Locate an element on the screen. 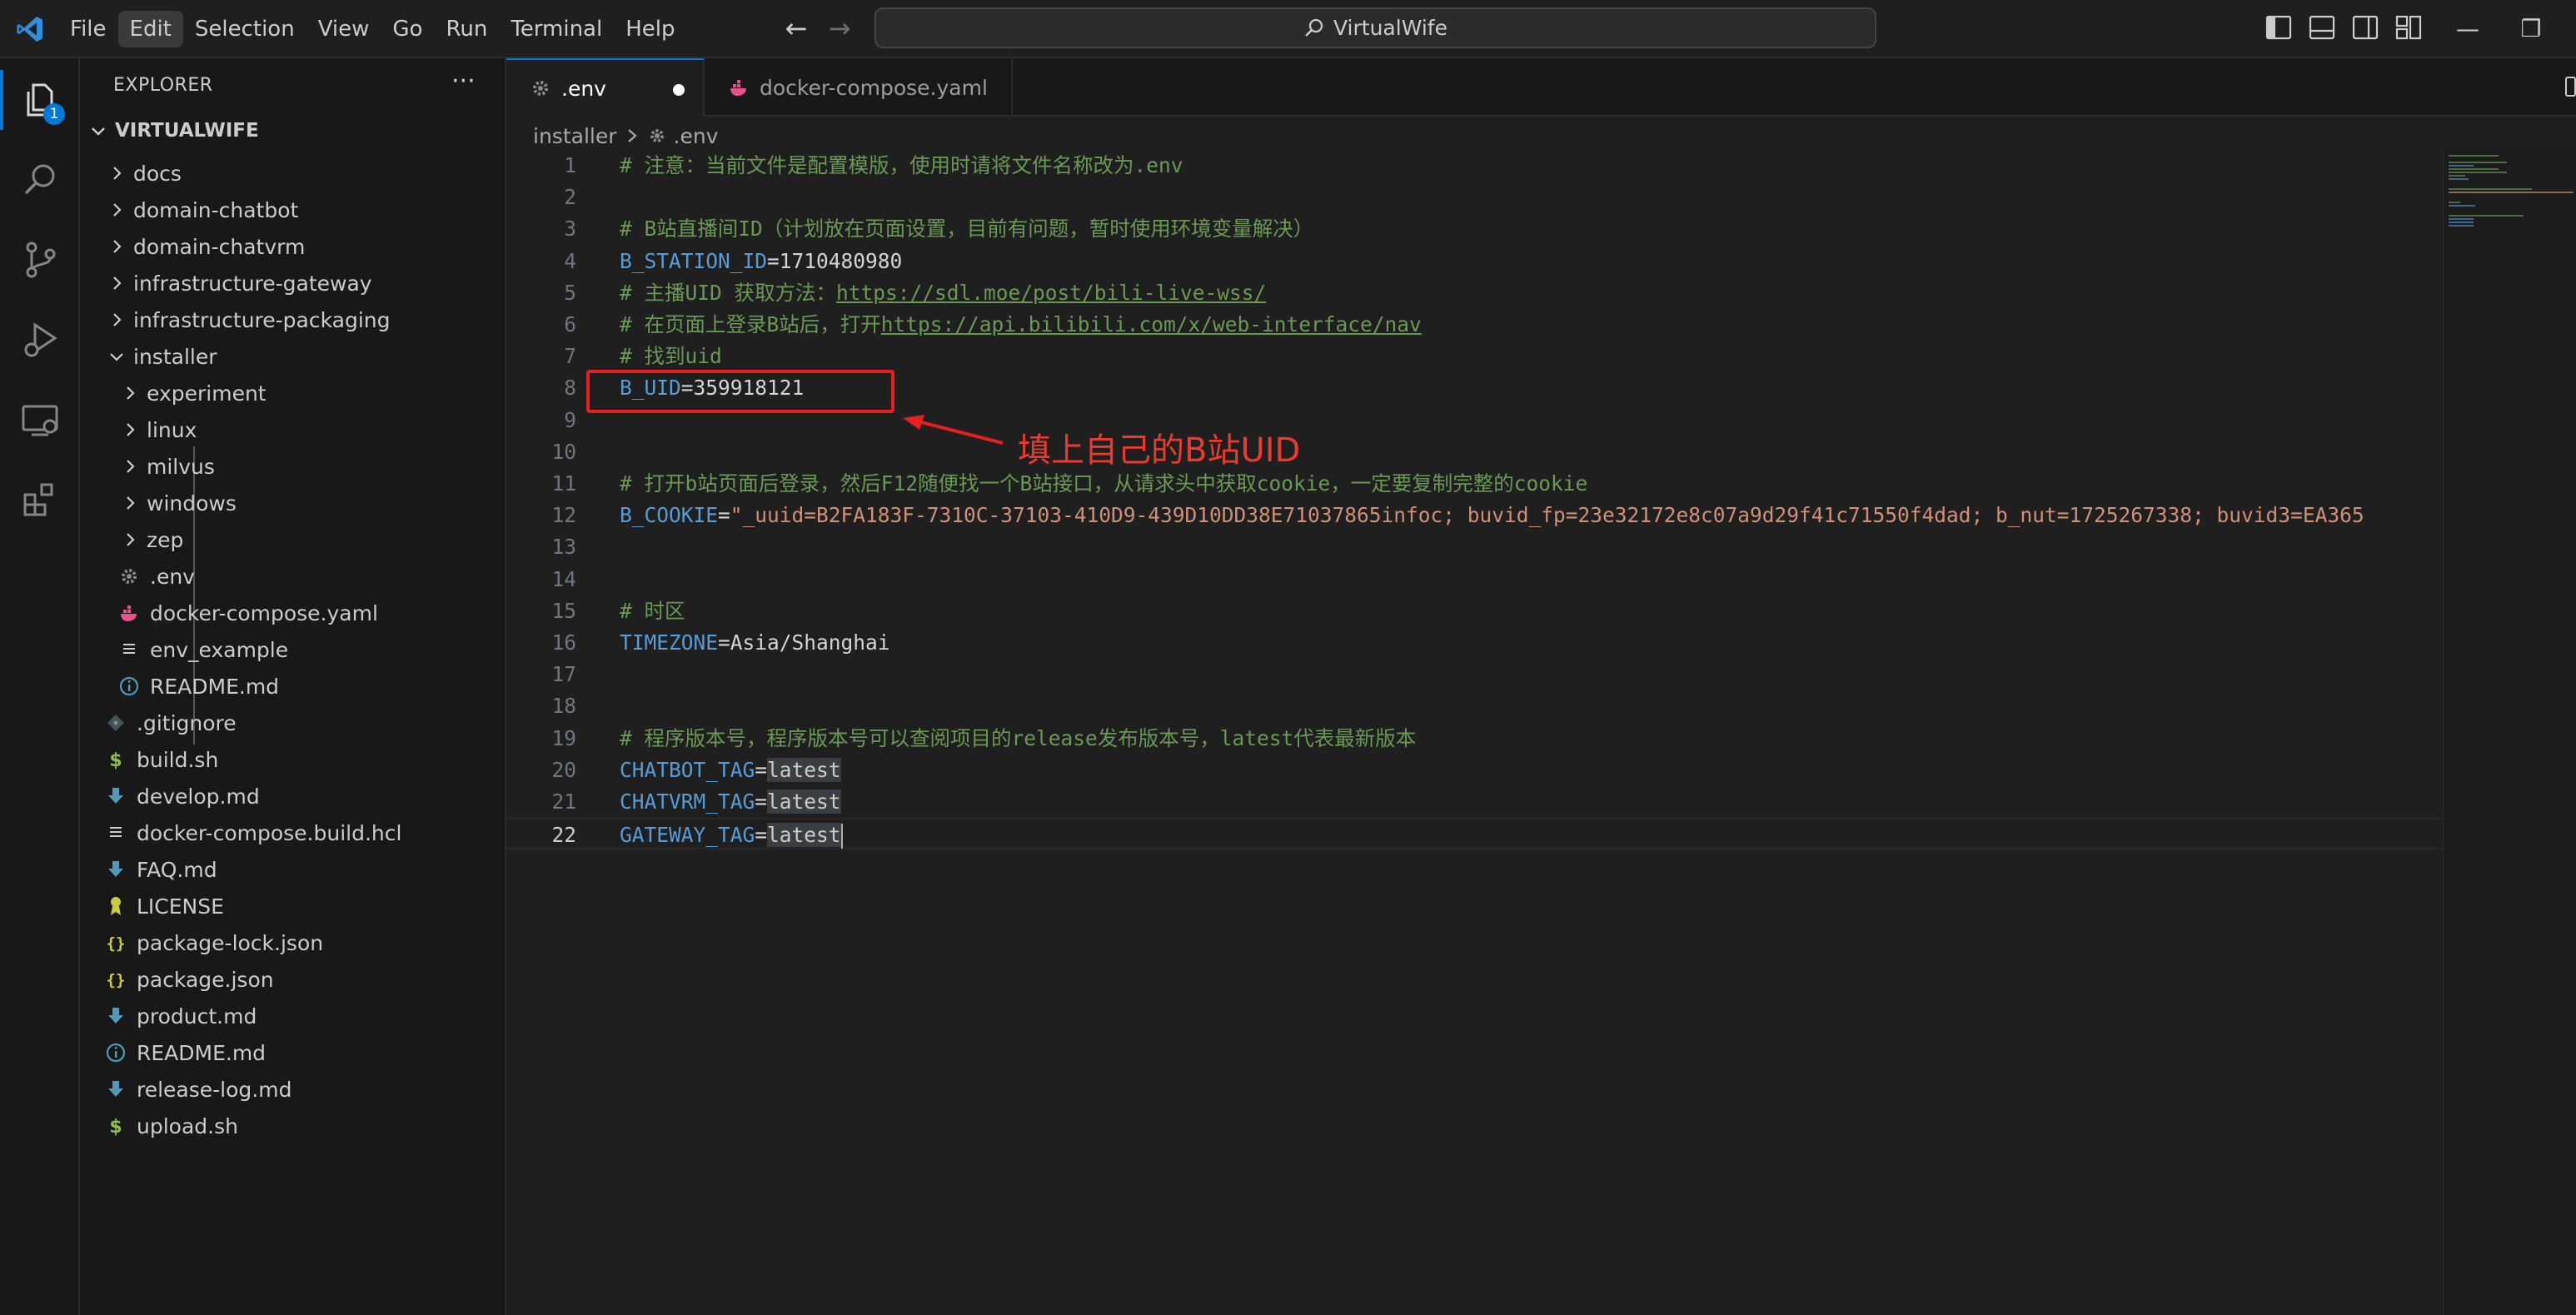 The width and height of the screenshot is (2576, 1315). breadcrumb-file: .env is located at coordinates (696, 136).